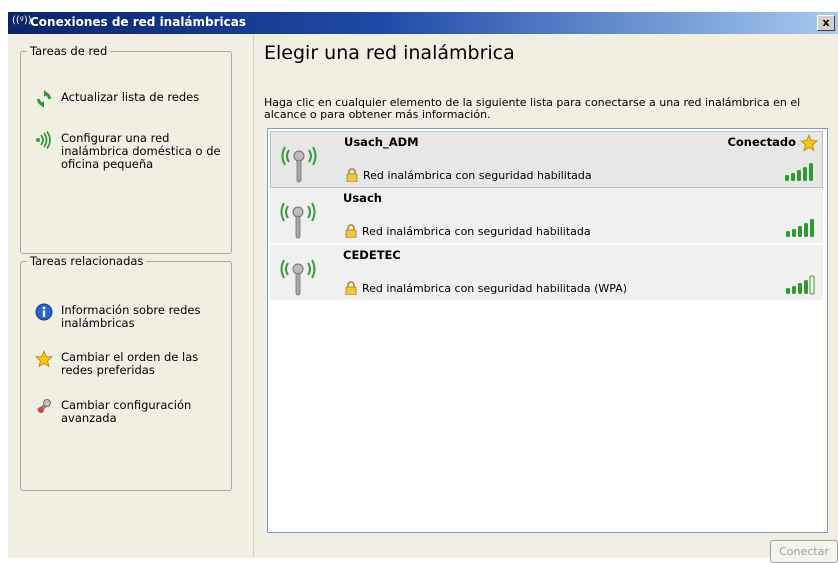 This screenshot has width=838, height=563. What do you see at coordinates (130, 97) in the screenshot?
I see `refresh-networks-label: Actualizar lista de redes` at bounding box center [130, 97].